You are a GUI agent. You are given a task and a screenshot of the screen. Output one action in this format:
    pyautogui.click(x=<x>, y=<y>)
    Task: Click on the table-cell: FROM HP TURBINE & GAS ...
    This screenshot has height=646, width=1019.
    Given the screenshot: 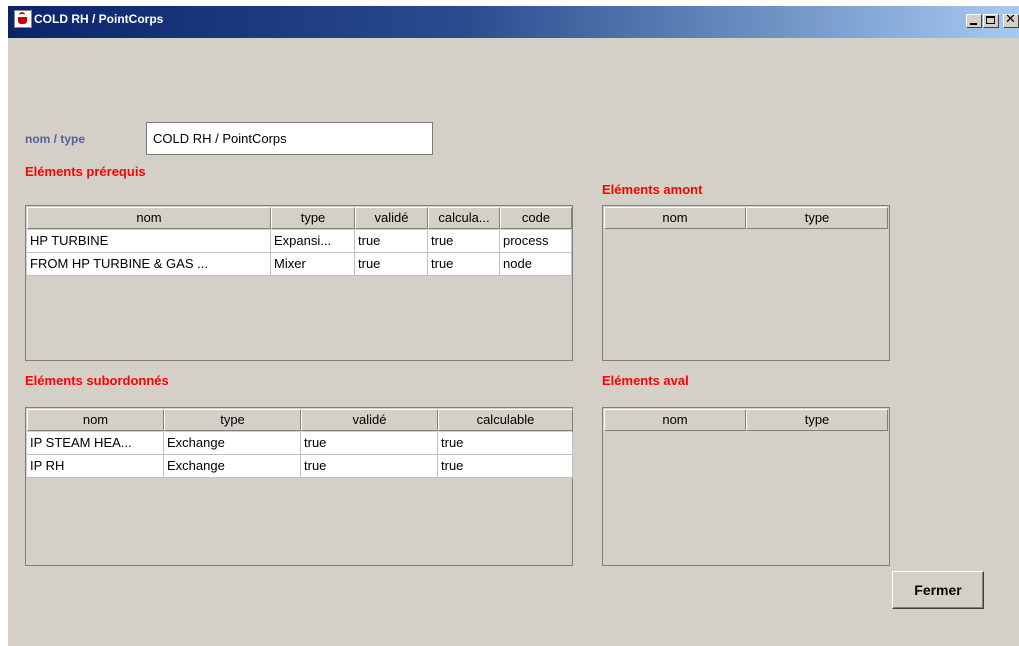 What is the action you would take?
    pyautogui.click(x=149, y=264)
    